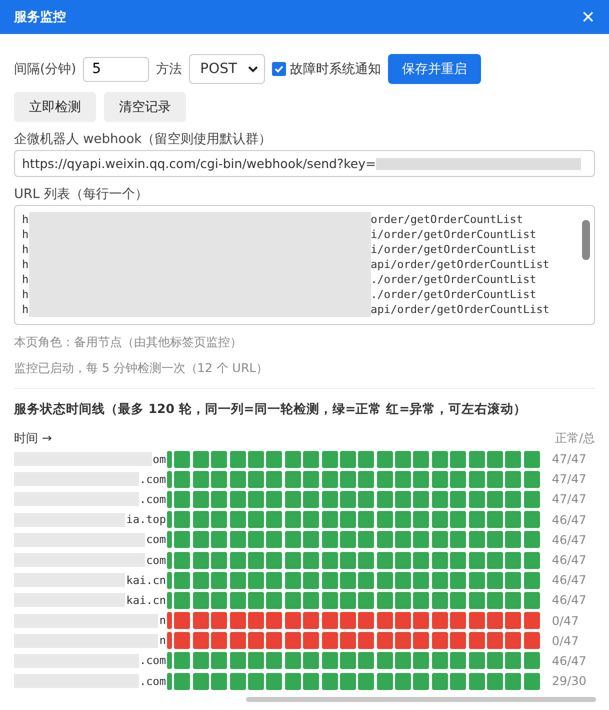 The image size is (609, 710). Describe the element at coordinates (435, 69) in the screenshot. I see `save-restart-button: 保存并重启` at that location.